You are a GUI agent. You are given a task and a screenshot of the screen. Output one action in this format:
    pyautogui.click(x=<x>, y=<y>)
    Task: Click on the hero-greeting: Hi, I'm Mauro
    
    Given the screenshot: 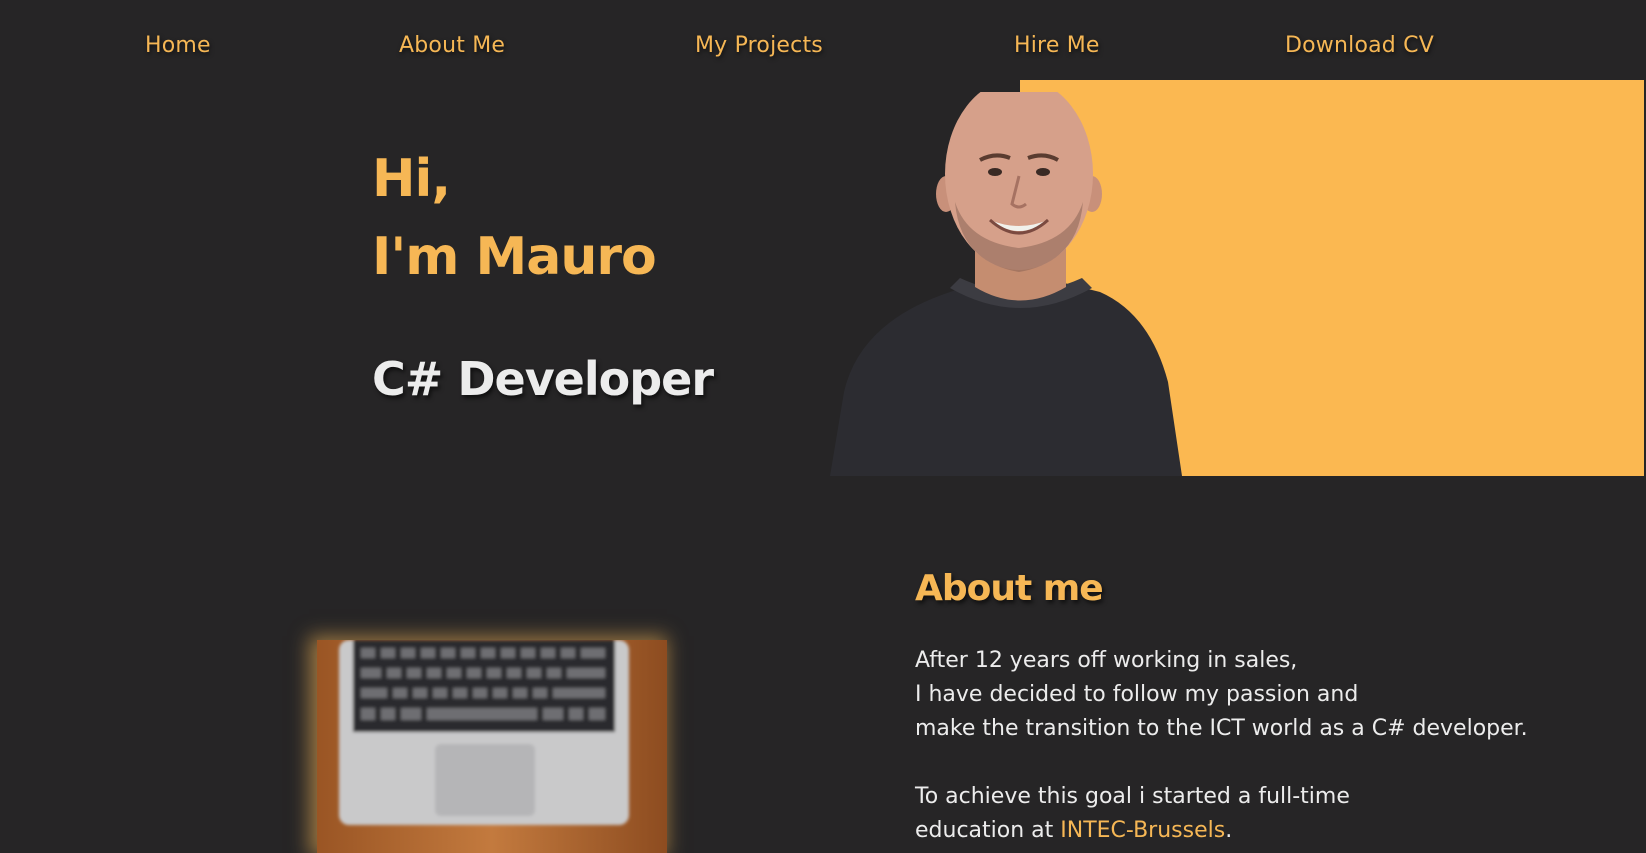 What is the action you would take?
    pyautogui.click(x=514, y=218)
    